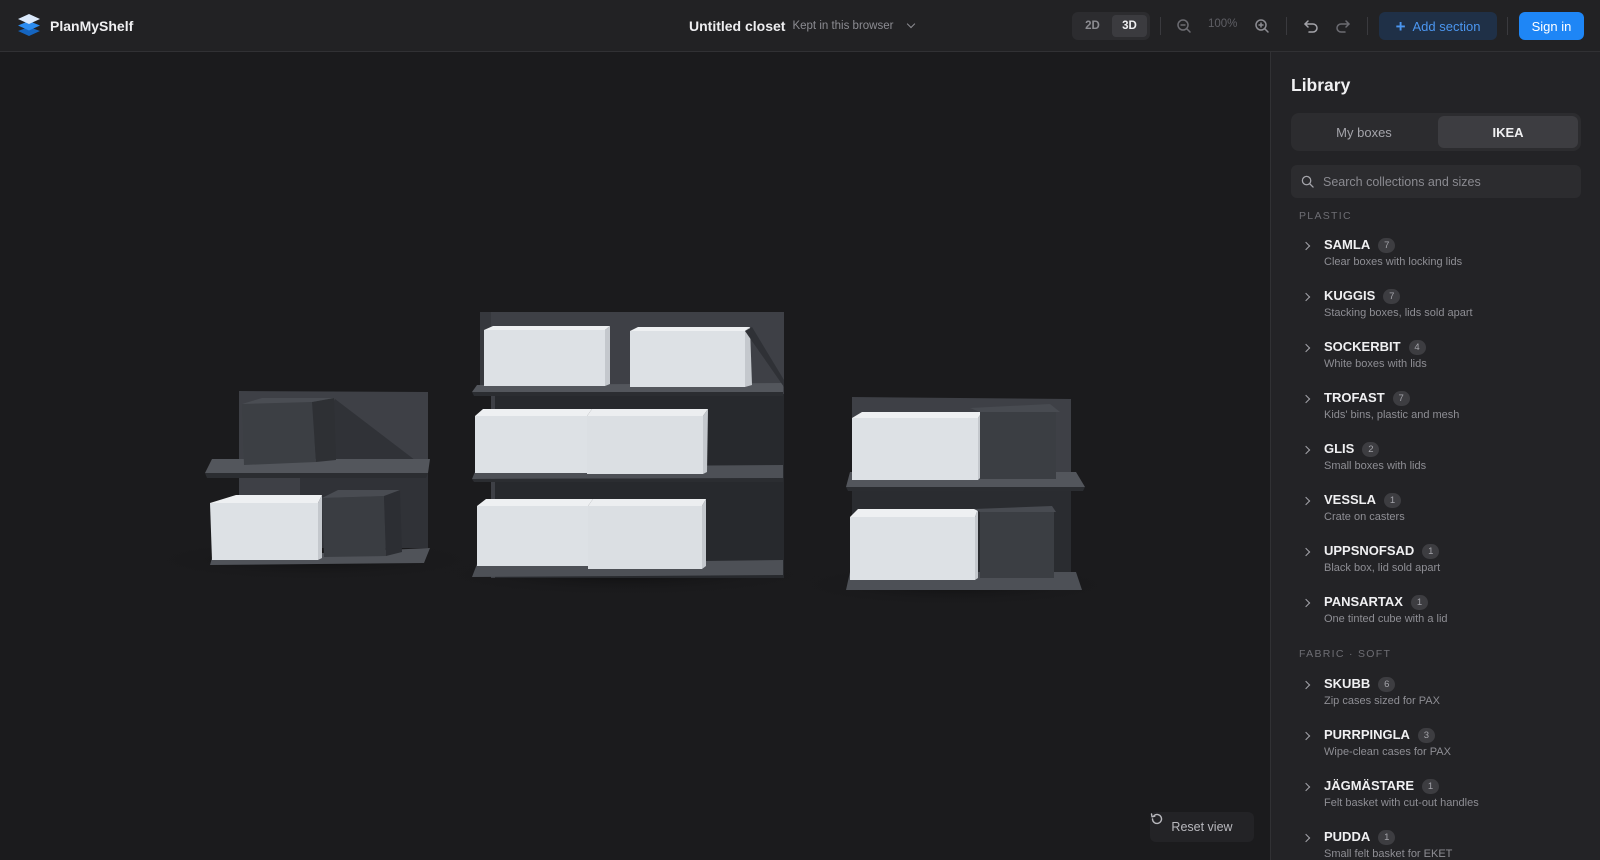 The height and width of the screenshot is (860, 1600). I want to click on collection-description: Felt basket with cut-out handles, so click(1401, 803).